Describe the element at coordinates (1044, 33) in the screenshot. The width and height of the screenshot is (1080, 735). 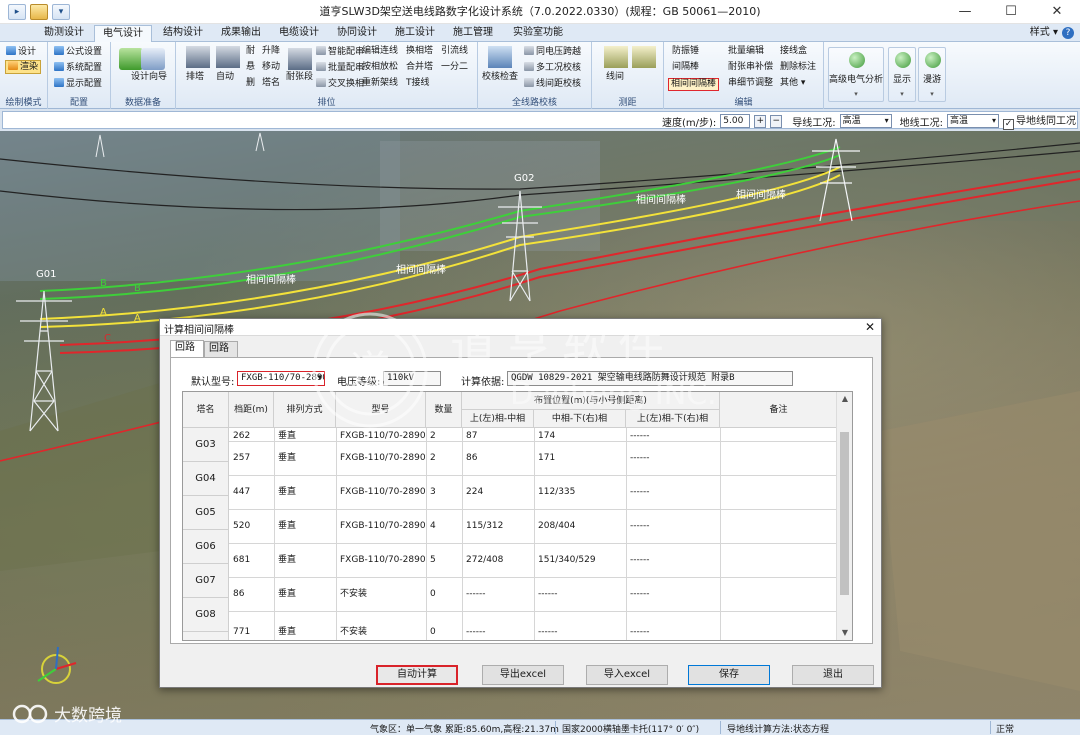
I see `style-menu: 样式 ▾` at that location.